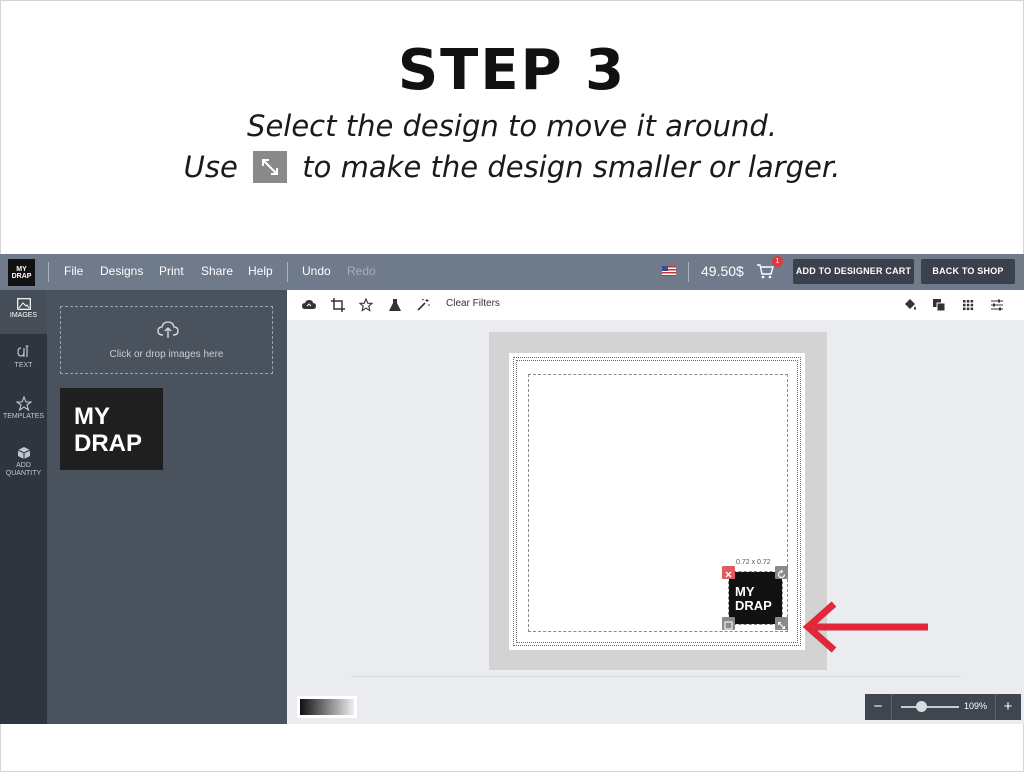 The height and width of the screenshot is (772, 1024). I want to click on rail-item-templates: TEMPLATES, so click(23, 416).